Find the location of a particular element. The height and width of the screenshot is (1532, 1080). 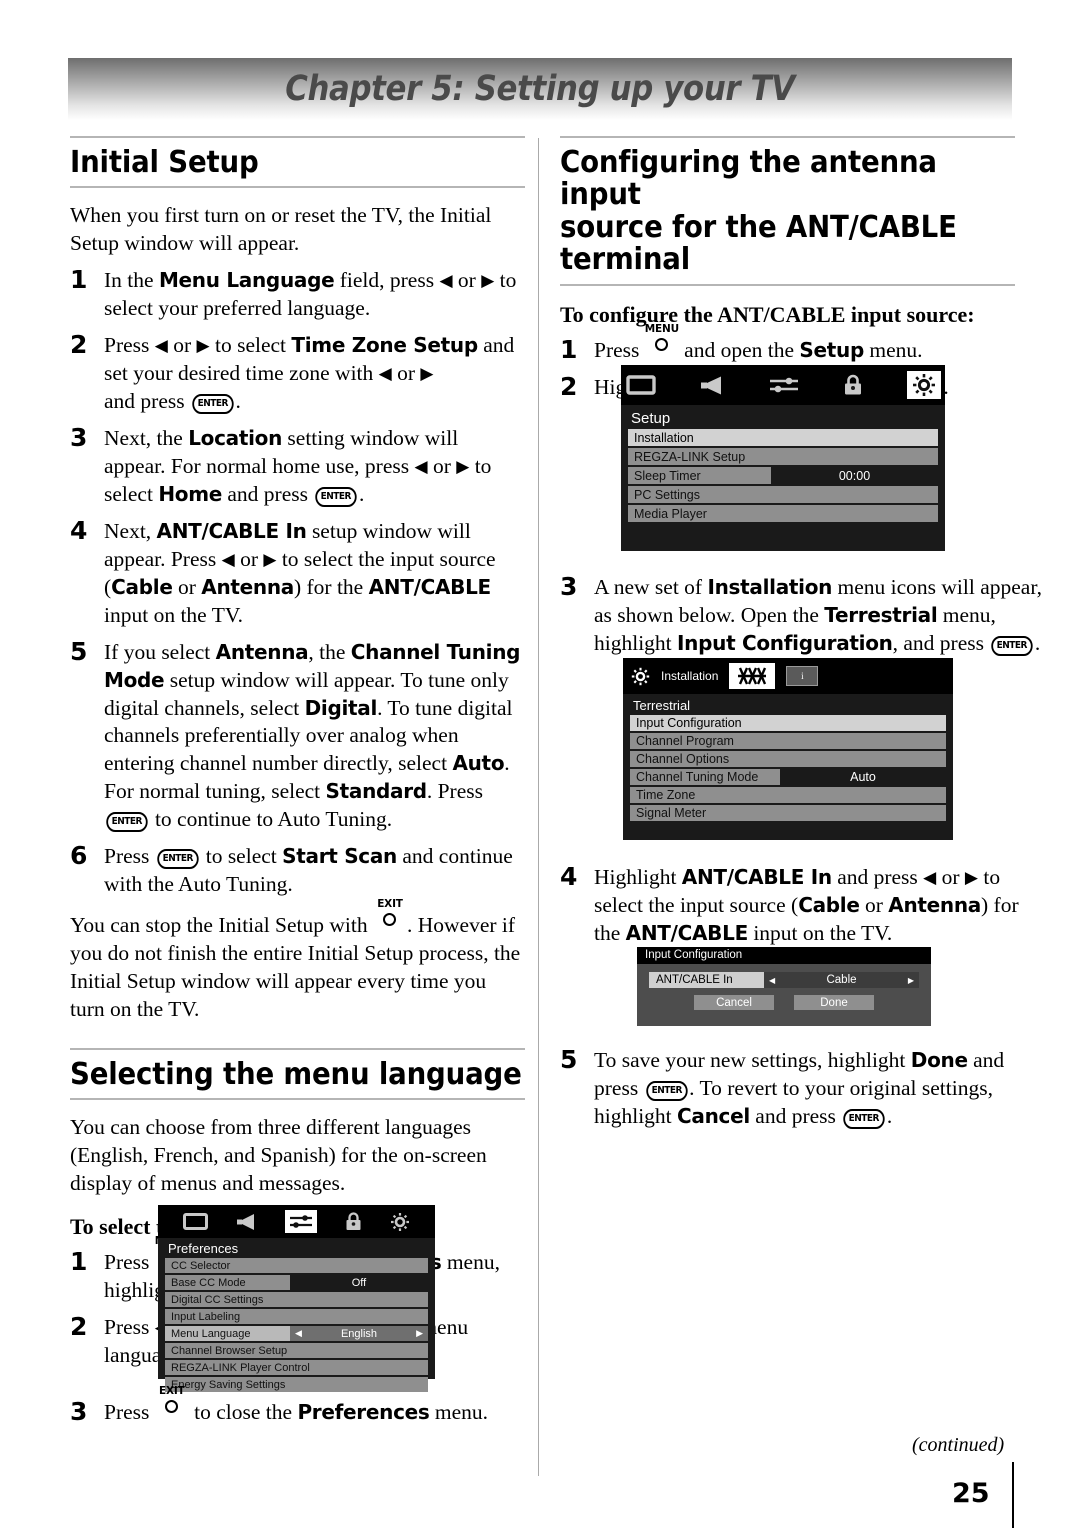

table-row: Channel Tuning Mode Auto is located at coordinates (788, 777).